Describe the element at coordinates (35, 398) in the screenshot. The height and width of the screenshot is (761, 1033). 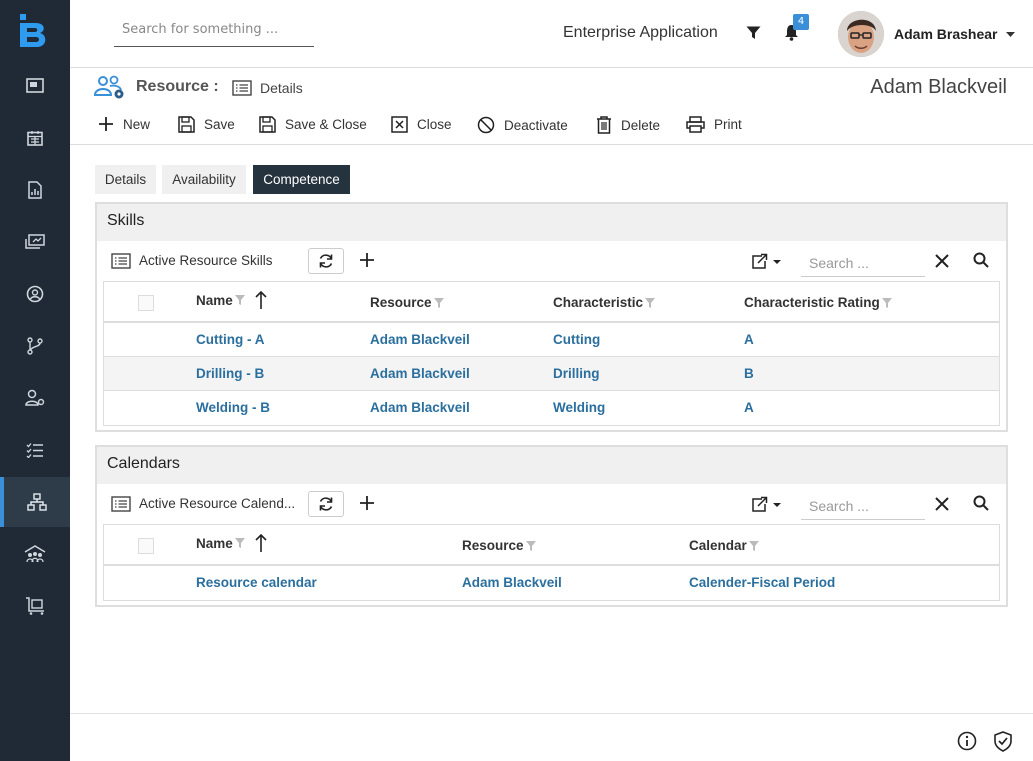
I see `sidebar-item-resources` at that location.